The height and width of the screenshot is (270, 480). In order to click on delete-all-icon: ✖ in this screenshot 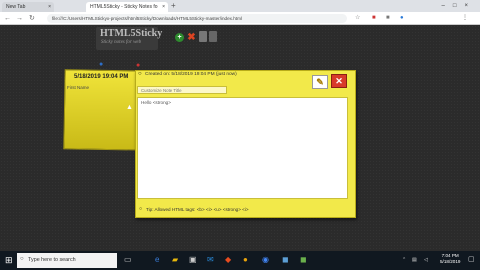, I will do `click(191, 38)`.